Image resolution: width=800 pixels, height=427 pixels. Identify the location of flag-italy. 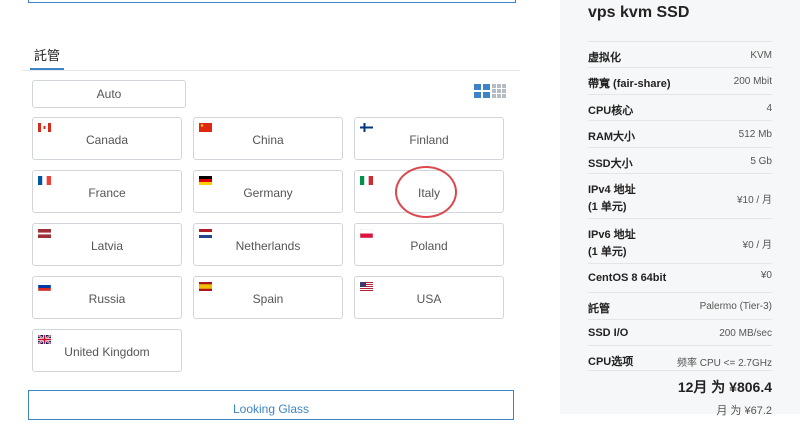
(366, 180).